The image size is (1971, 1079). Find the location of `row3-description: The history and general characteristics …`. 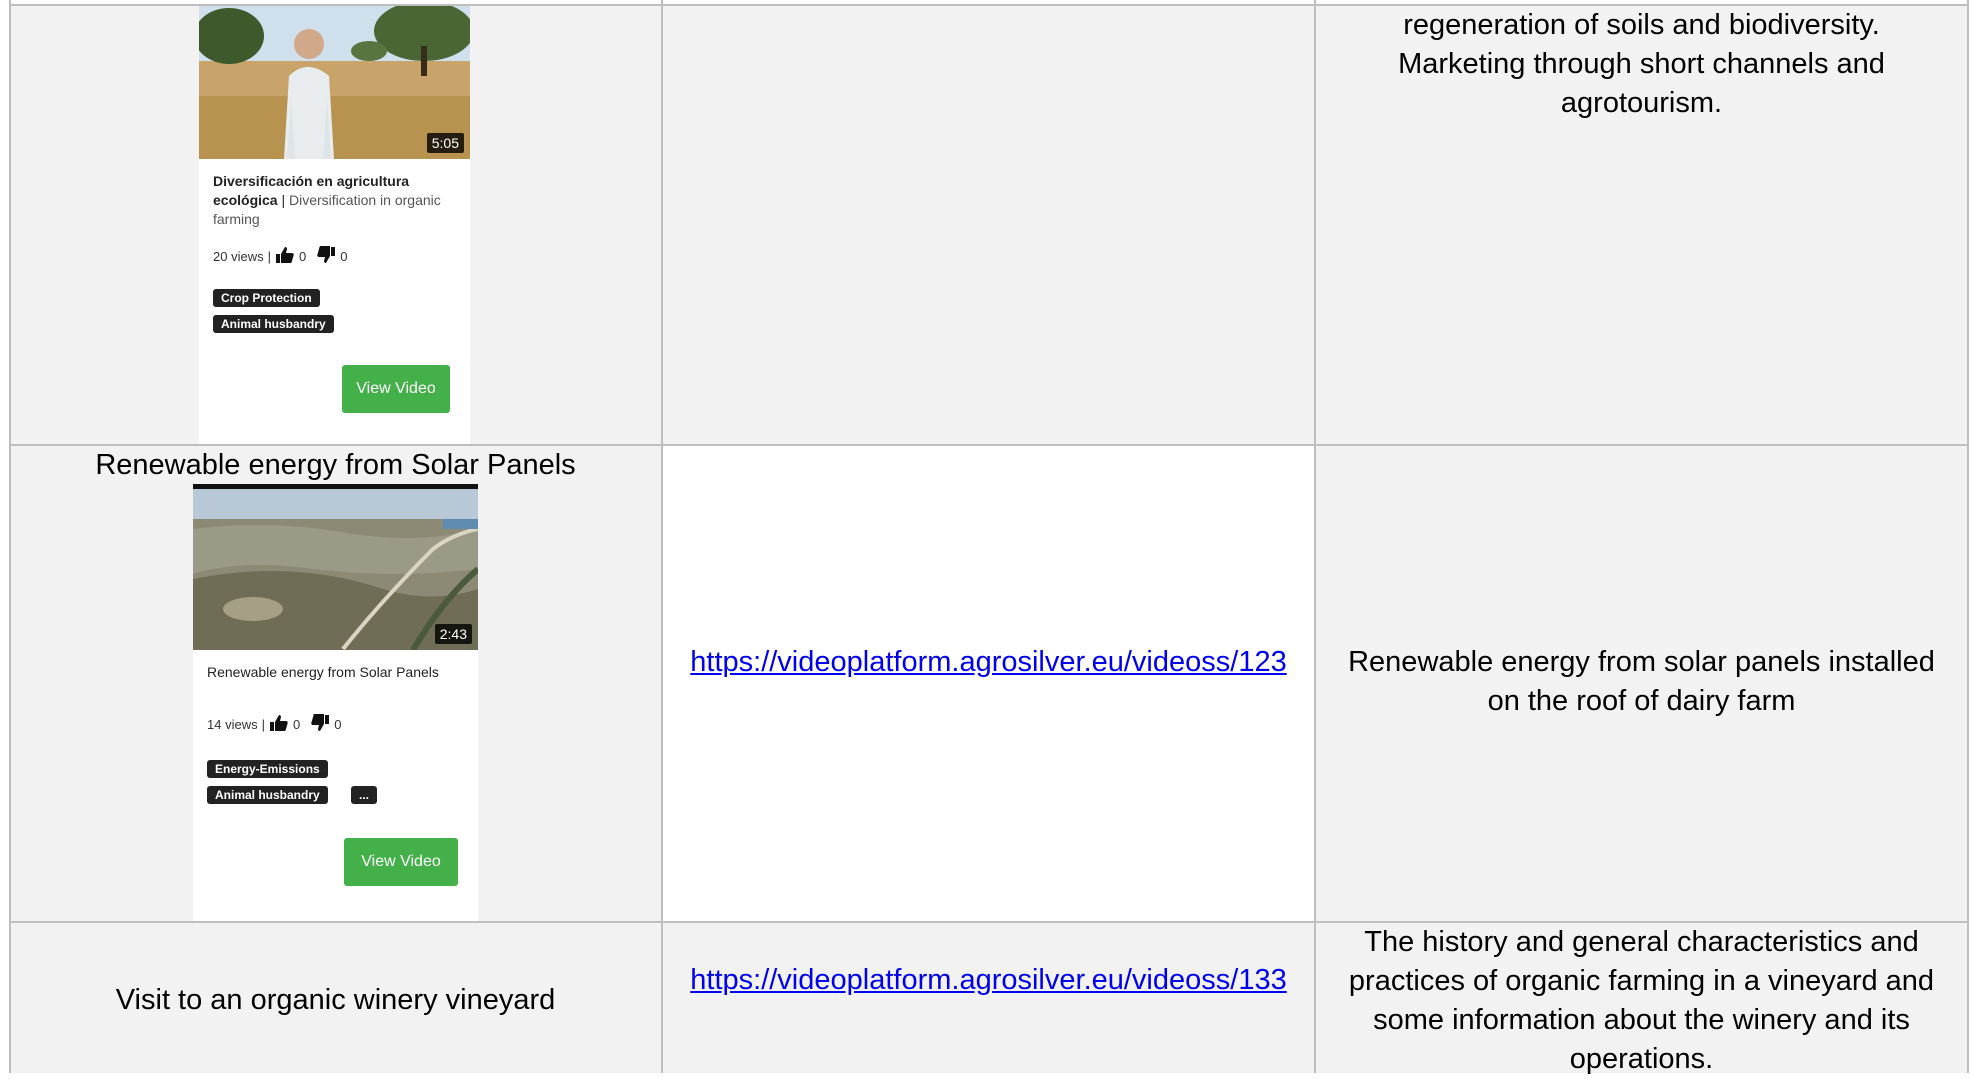

row3-description: The history and general characteristics … is located at coordinates (1641, 1000).